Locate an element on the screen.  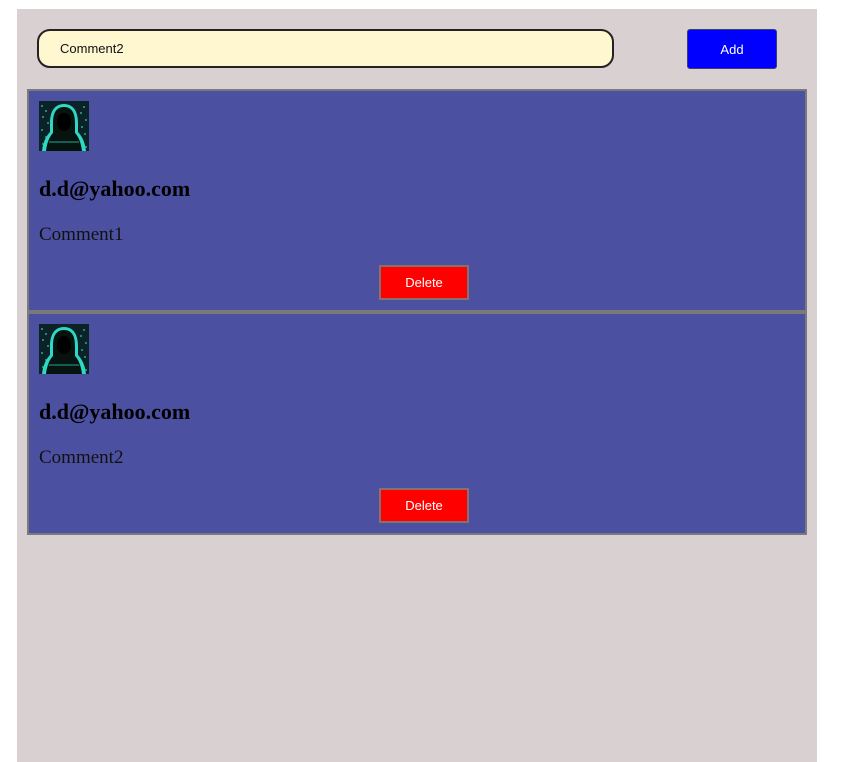
comment-text: Comment2 is located at coordinates (81, 457).